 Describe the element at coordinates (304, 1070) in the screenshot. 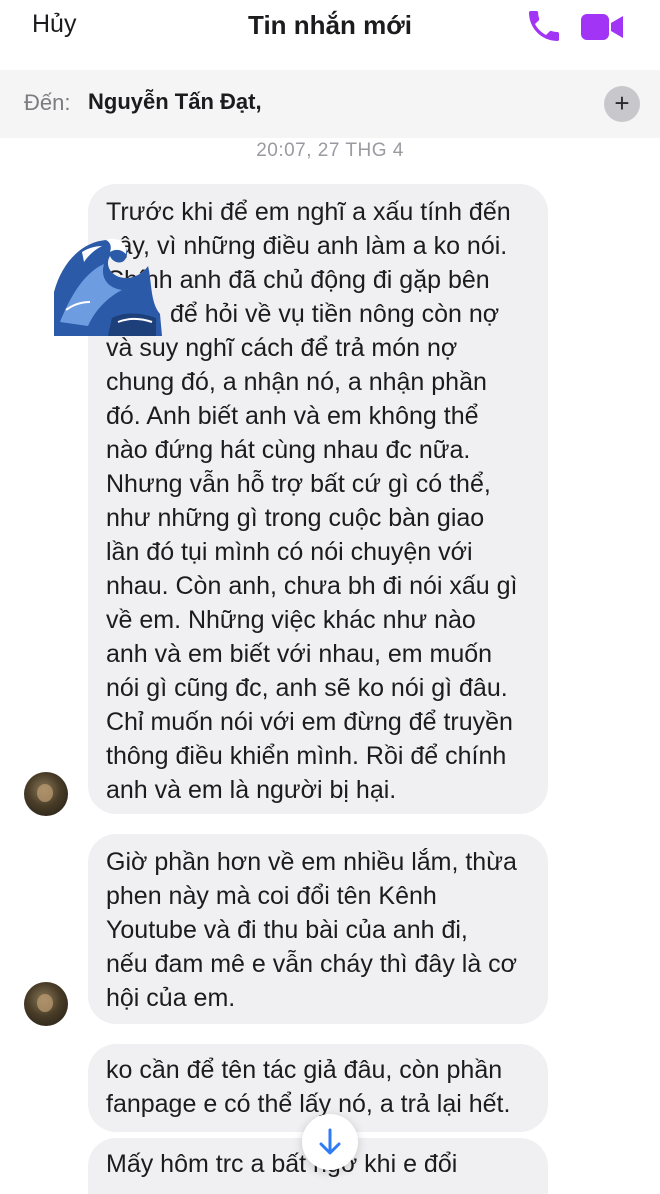

I see `message-line: ko cần để tên tác giả đâu, còn phần` at that location.